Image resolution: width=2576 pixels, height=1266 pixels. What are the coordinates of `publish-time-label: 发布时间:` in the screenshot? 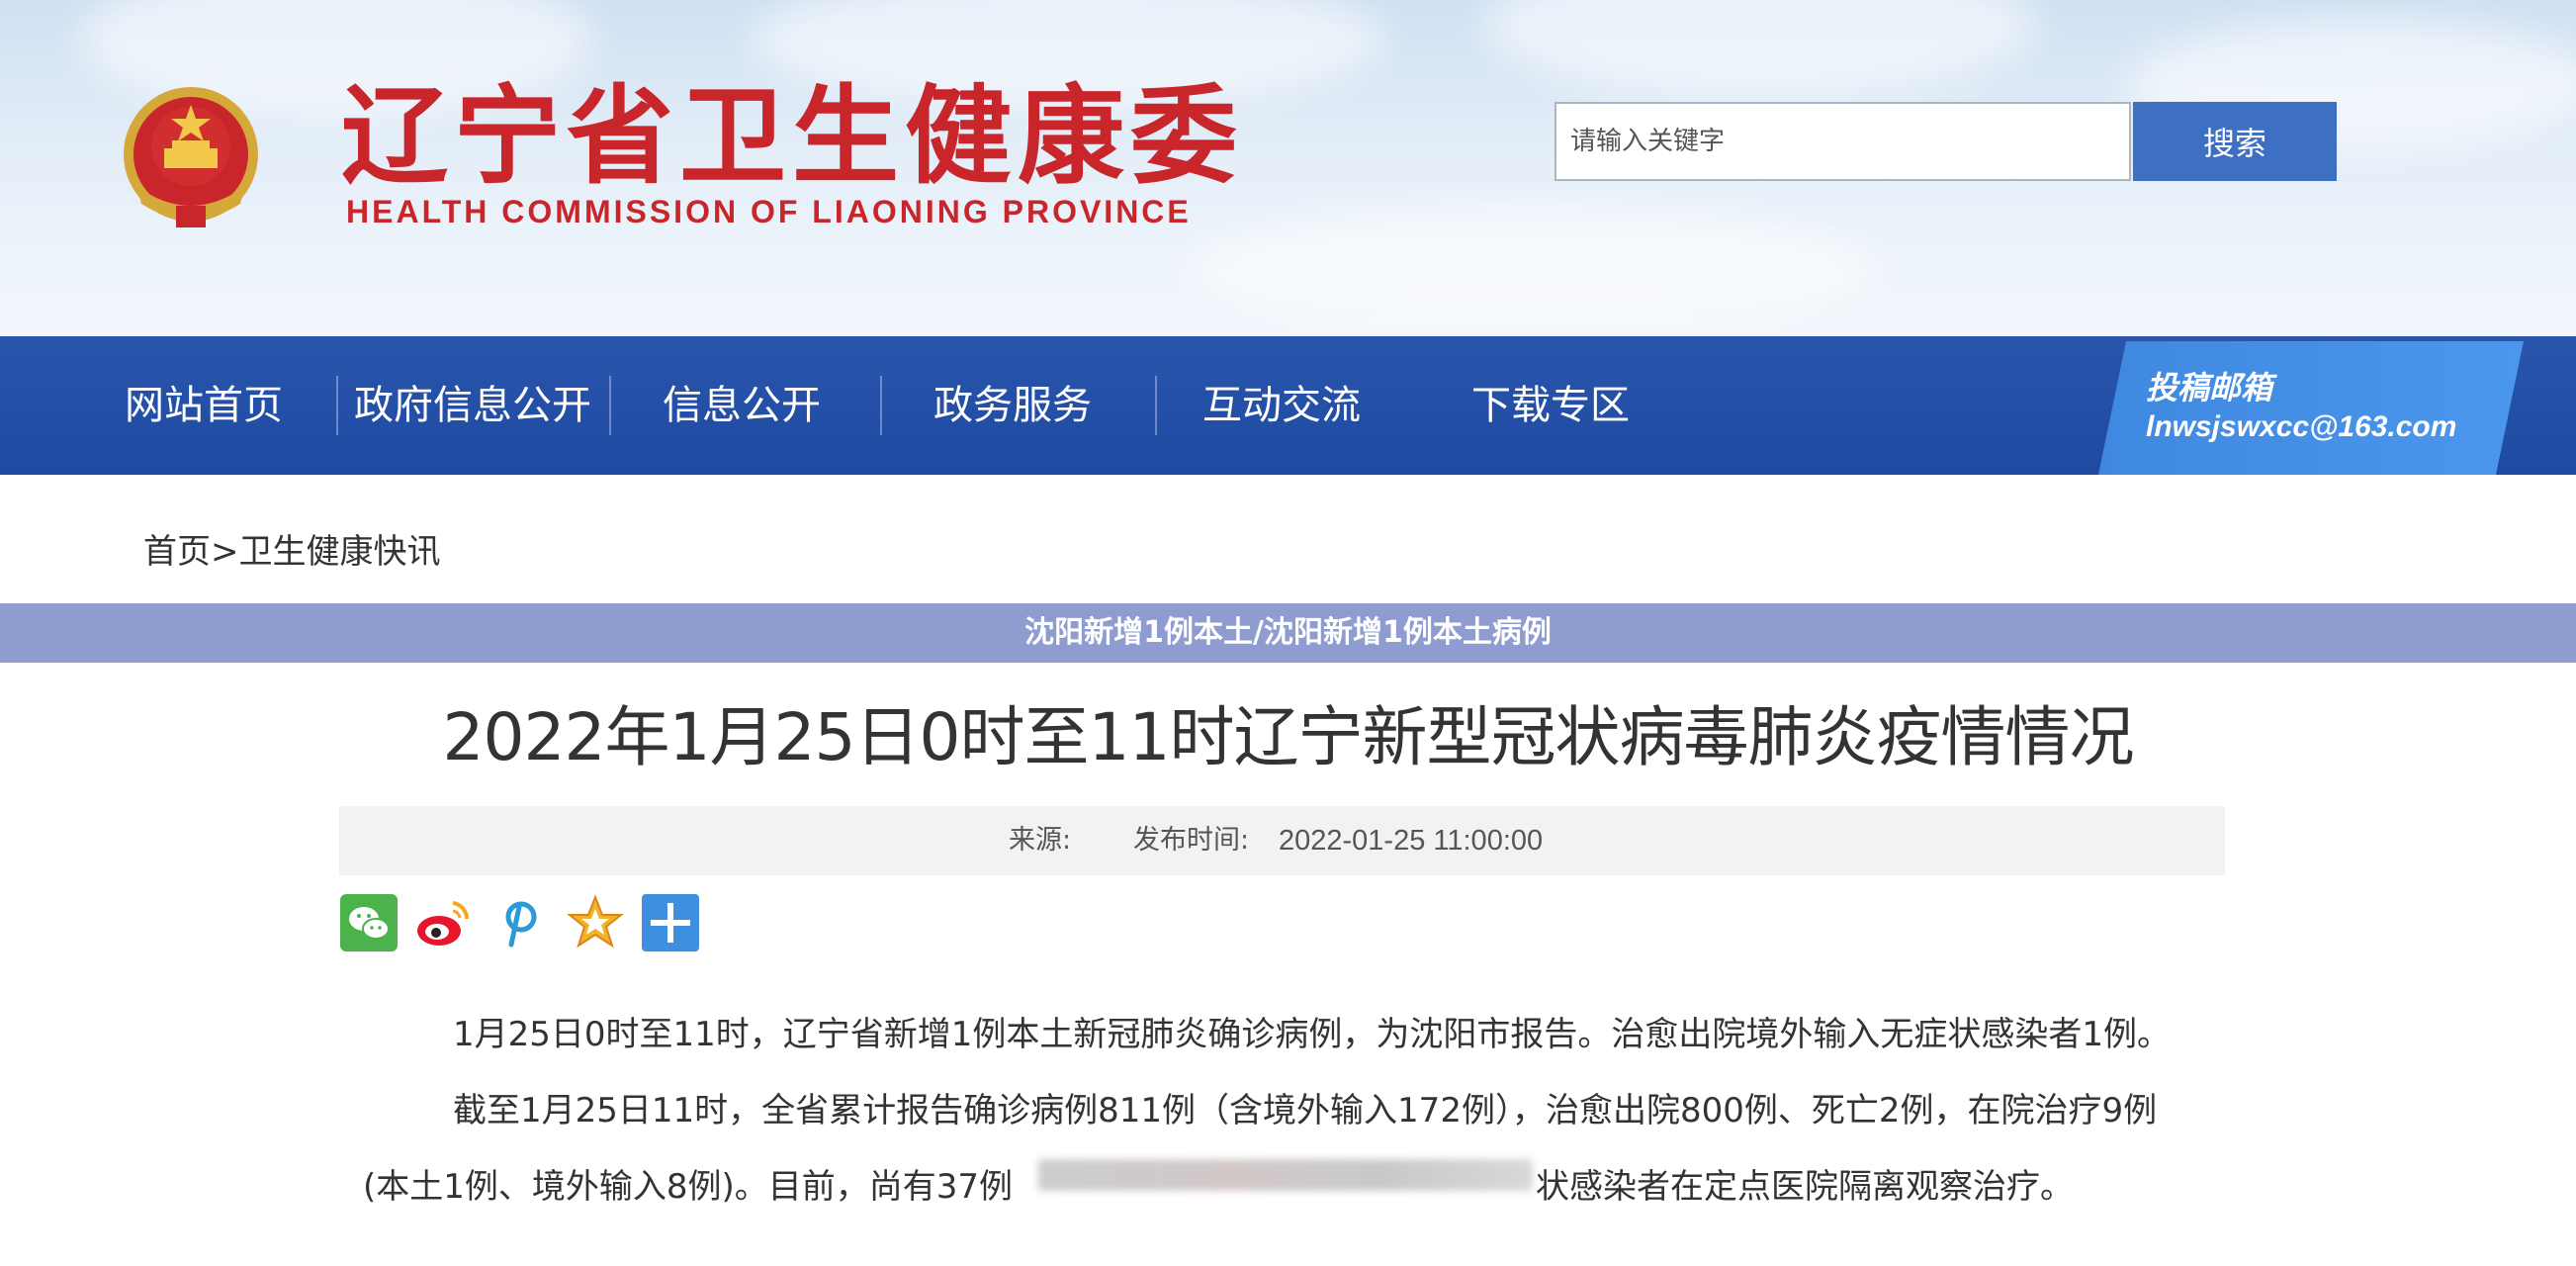 It's located at (1191, 840).